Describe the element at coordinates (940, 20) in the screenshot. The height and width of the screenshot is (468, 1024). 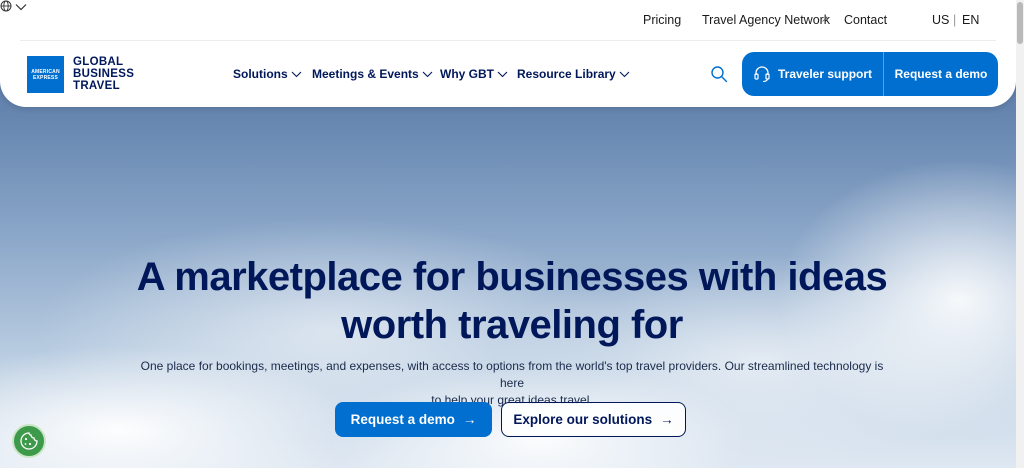
I see `region-selector: US` at that location.